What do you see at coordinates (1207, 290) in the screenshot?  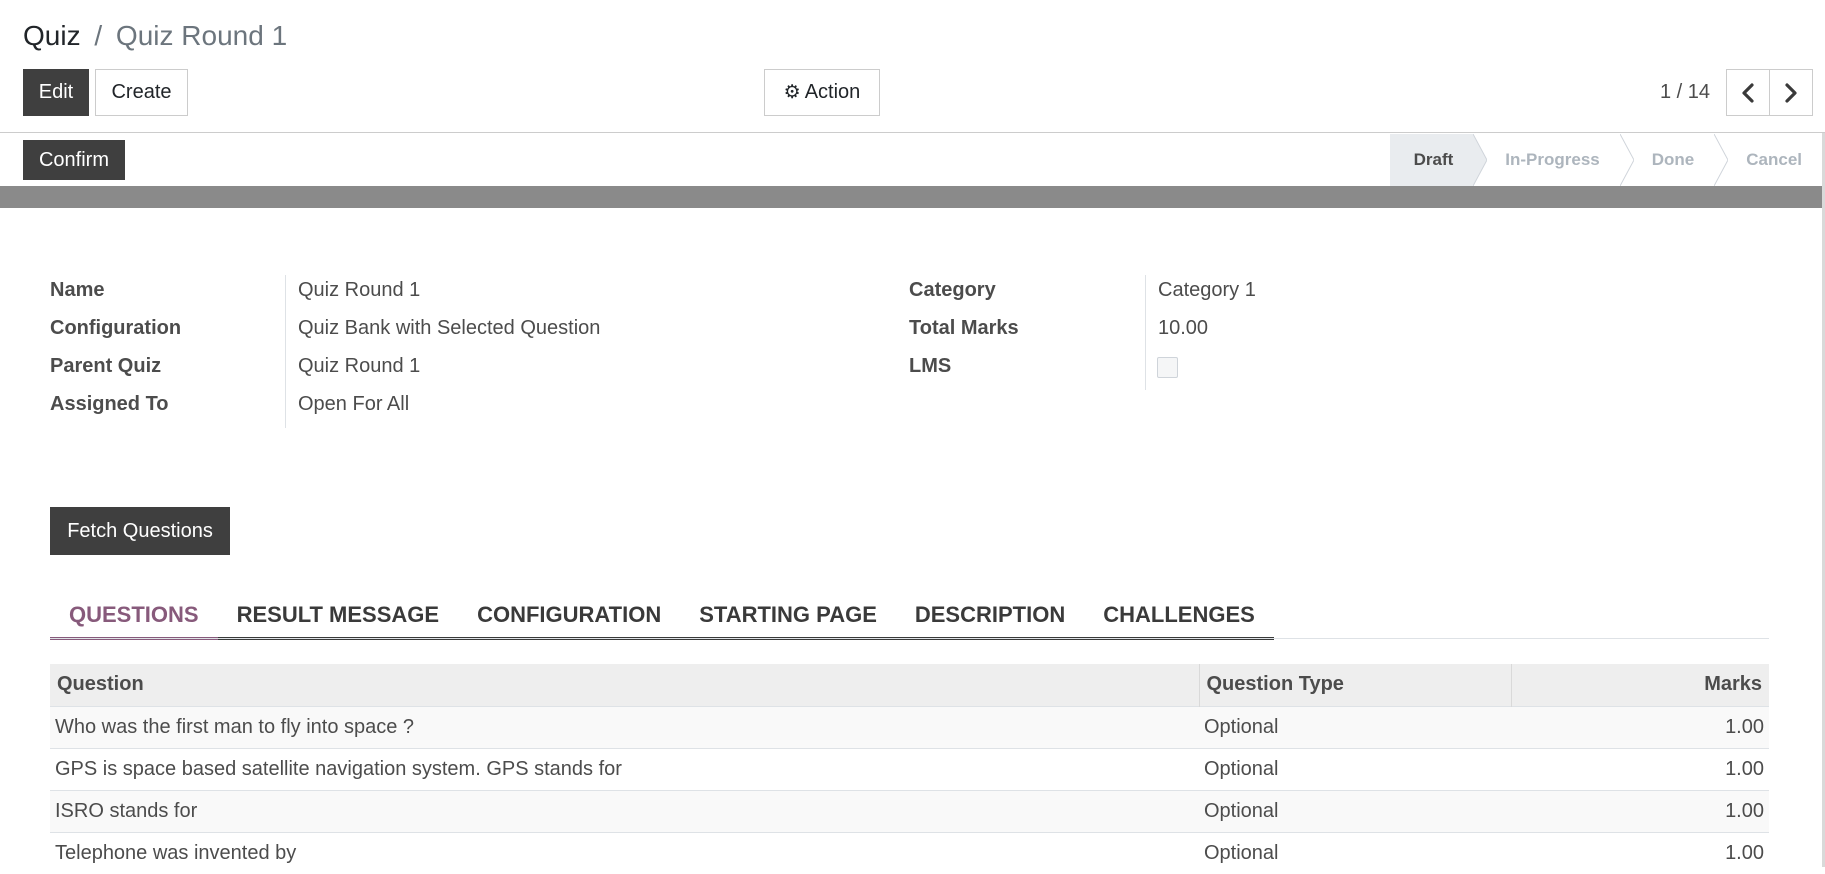 I see `category-link: Category 1` at bounding box center [1207, 290].